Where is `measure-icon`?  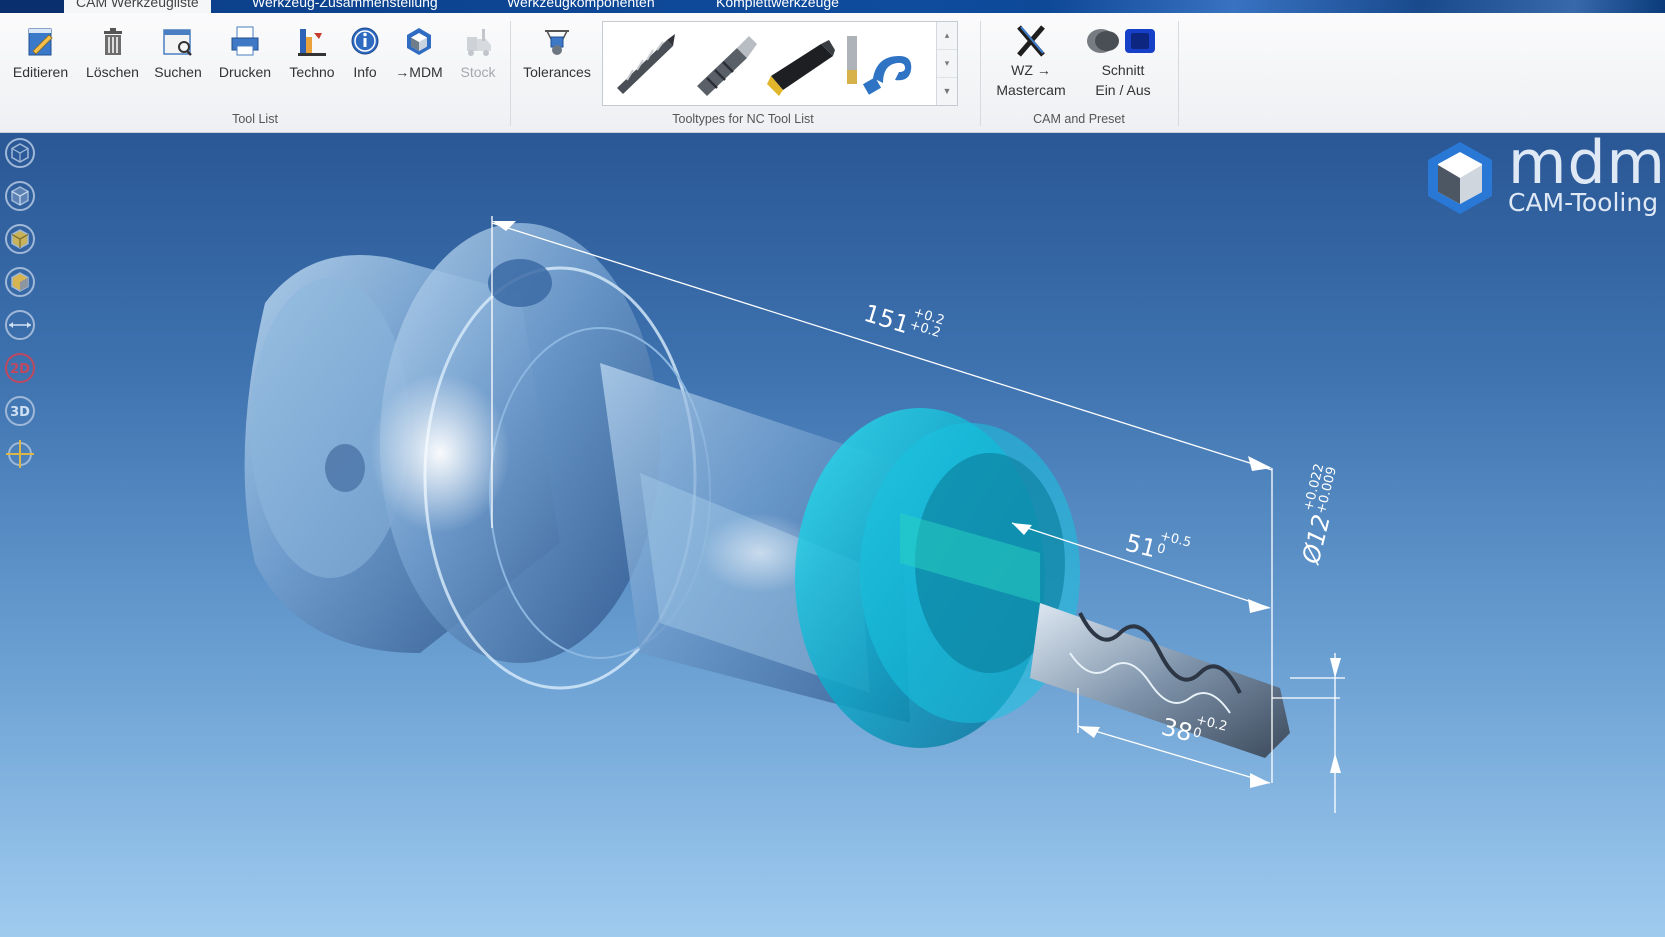
measure-icon is located at coordinates (20, 325).